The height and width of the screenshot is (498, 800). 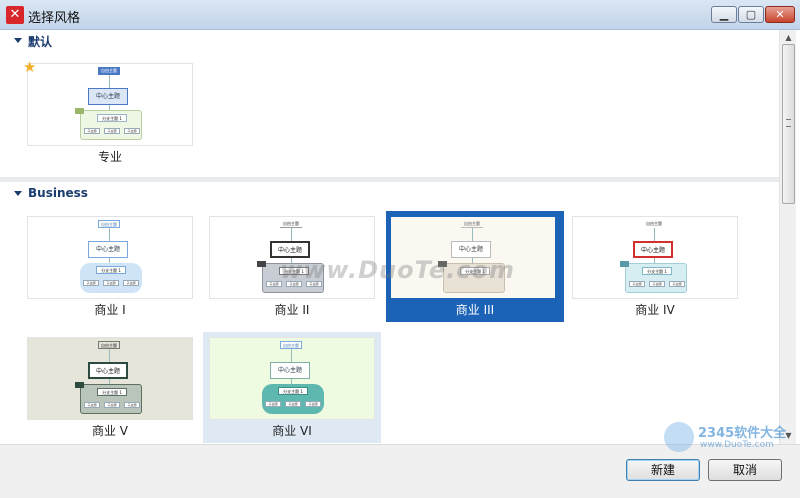 I want to click on scroll-up-arrow-icon: ▲, so click(x=788, y=37).